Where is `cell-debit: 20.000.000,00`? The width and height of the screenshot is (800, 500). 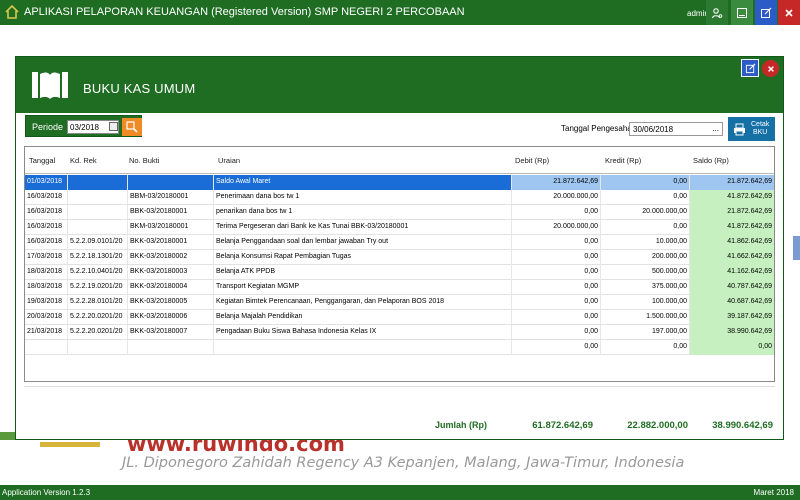
cell-debit: 20.000.000,00 is located at coordinates (556, 197).